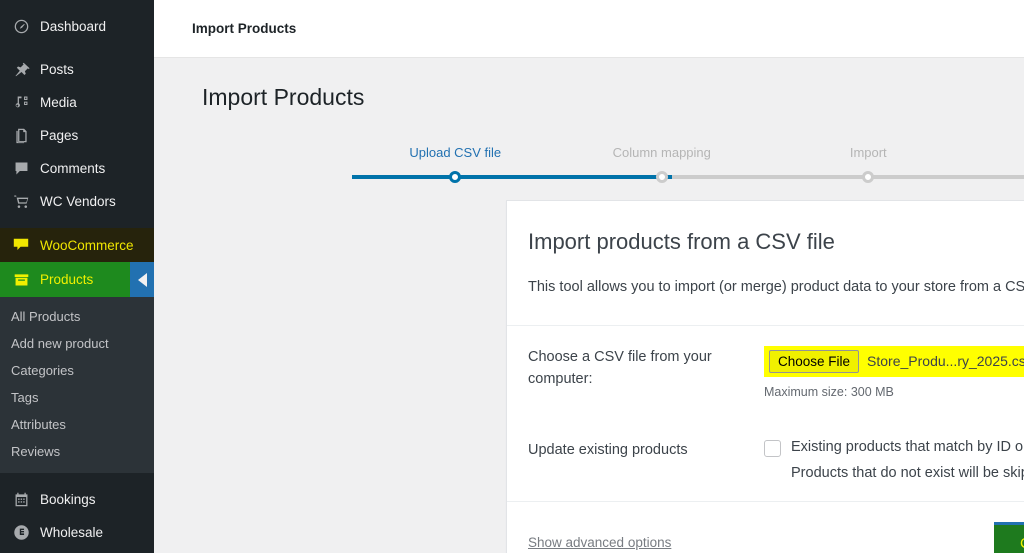  What do you see at coordinates (77, 551) in the screenshot?
I see `sidebar-item-partial` at bounding box center [77, 551].